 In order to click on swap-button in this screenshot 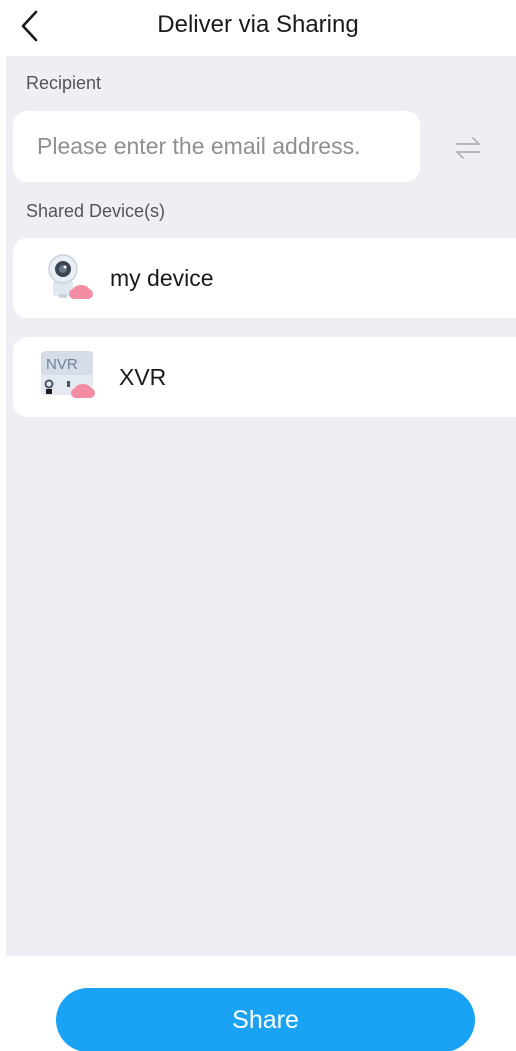, I will do `click(468, 148)`.